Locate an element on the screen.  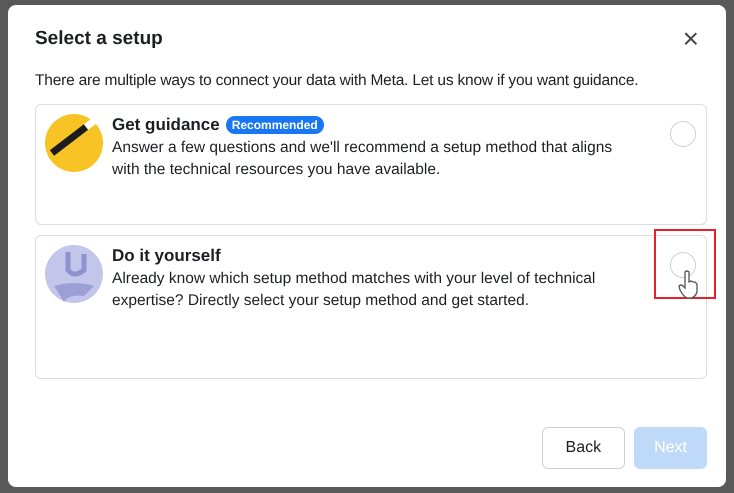
option-description: Answer a few questions and we'll recommend a setup method that aligns with the technical resources you have available. is located at coordinates (363, 159).